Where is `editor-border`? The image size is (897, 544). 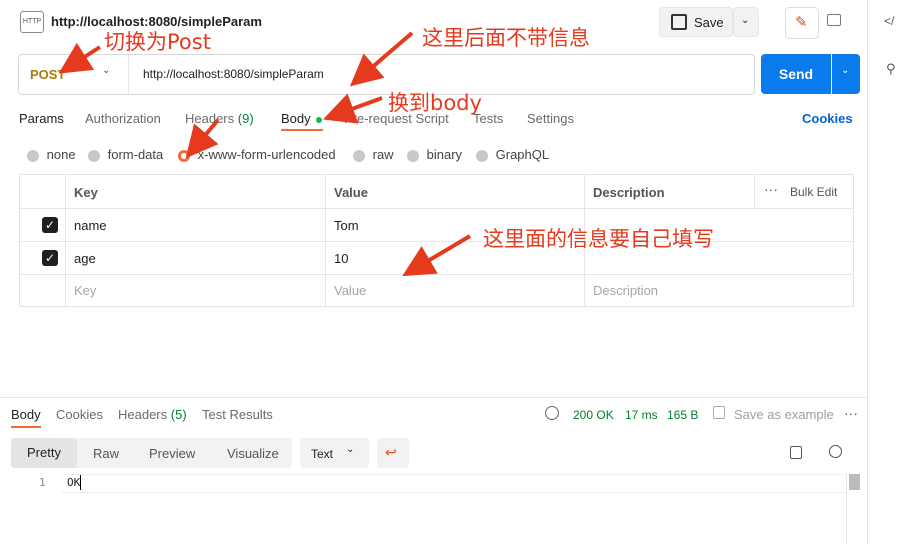 editor-border is located at coordinates (846, 509).